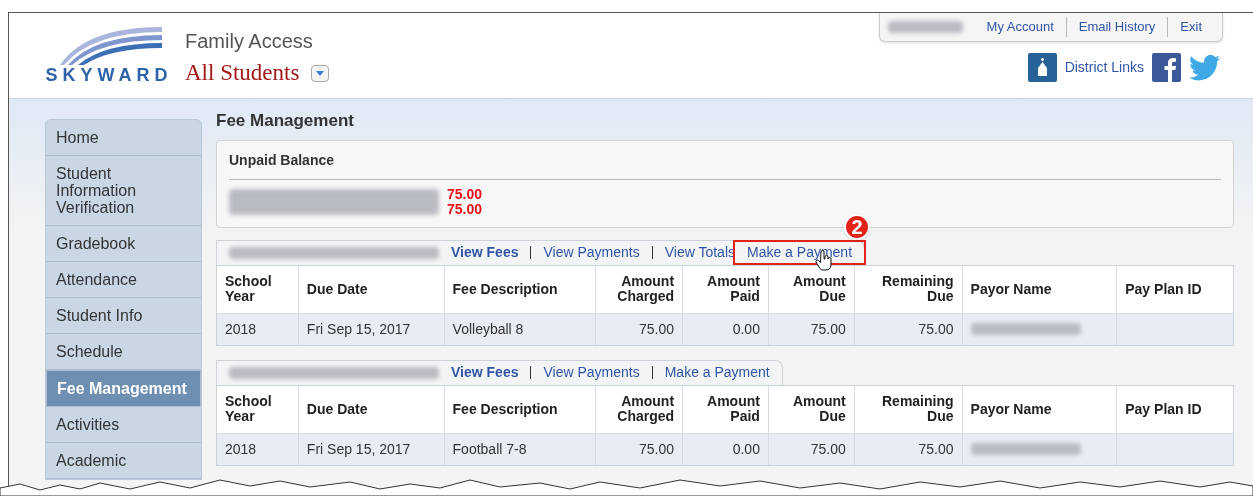 Image resolution: width=1253 pixels, height=496 pixels. I want to click on account-link: My Account, so click(1020, 27).